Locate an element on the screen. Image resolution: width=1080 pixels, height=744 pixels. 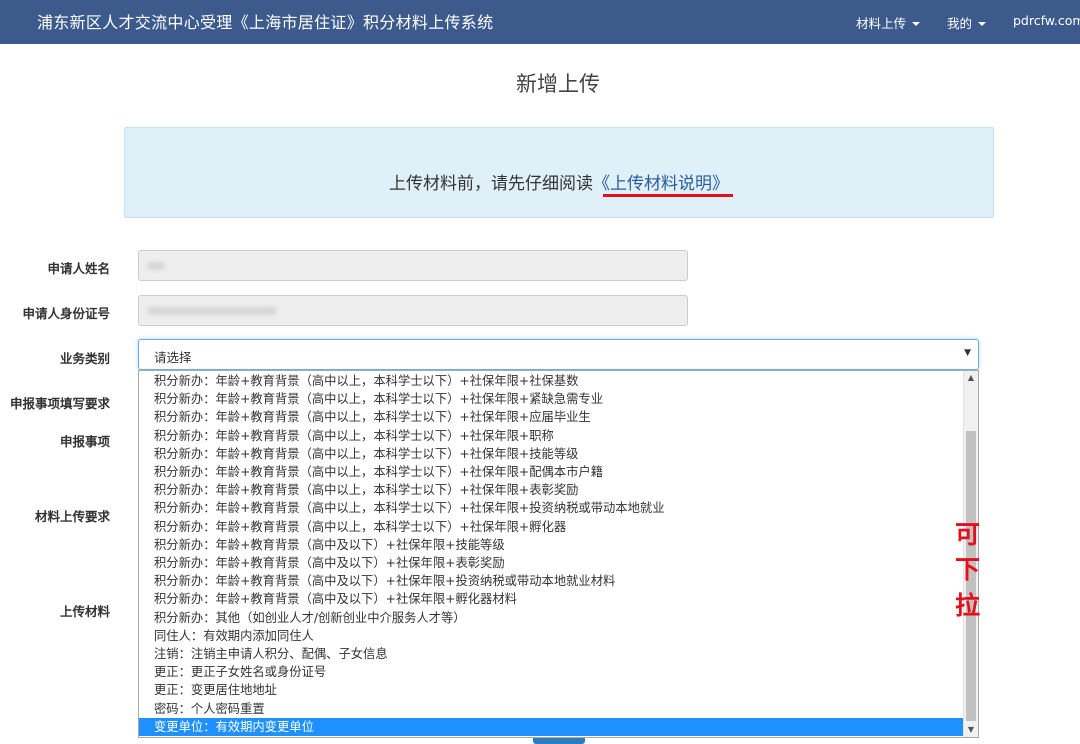
dropdown-option: 积分新办：年龄+教育背景（高中以上，本科学士以下）+社保年限+配偶本市户籍 is located at coordinates (552, 472).